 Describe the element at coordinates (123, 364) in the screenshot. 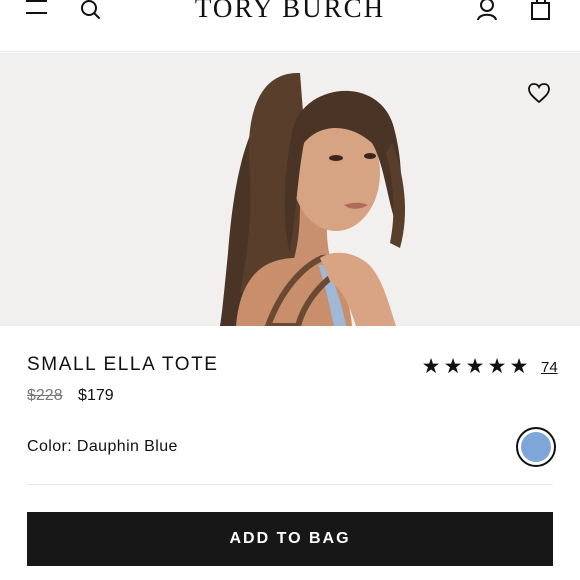

I see `product-title: SMALL ELLA TOTE` at that location.